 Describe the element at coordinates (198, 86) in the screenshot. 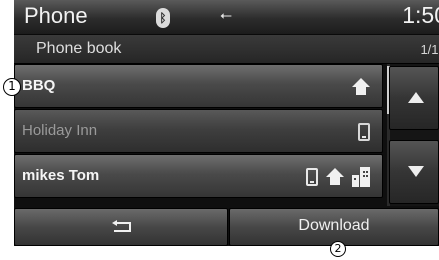

I see `contact-row-bbq: BBQ` at that location.